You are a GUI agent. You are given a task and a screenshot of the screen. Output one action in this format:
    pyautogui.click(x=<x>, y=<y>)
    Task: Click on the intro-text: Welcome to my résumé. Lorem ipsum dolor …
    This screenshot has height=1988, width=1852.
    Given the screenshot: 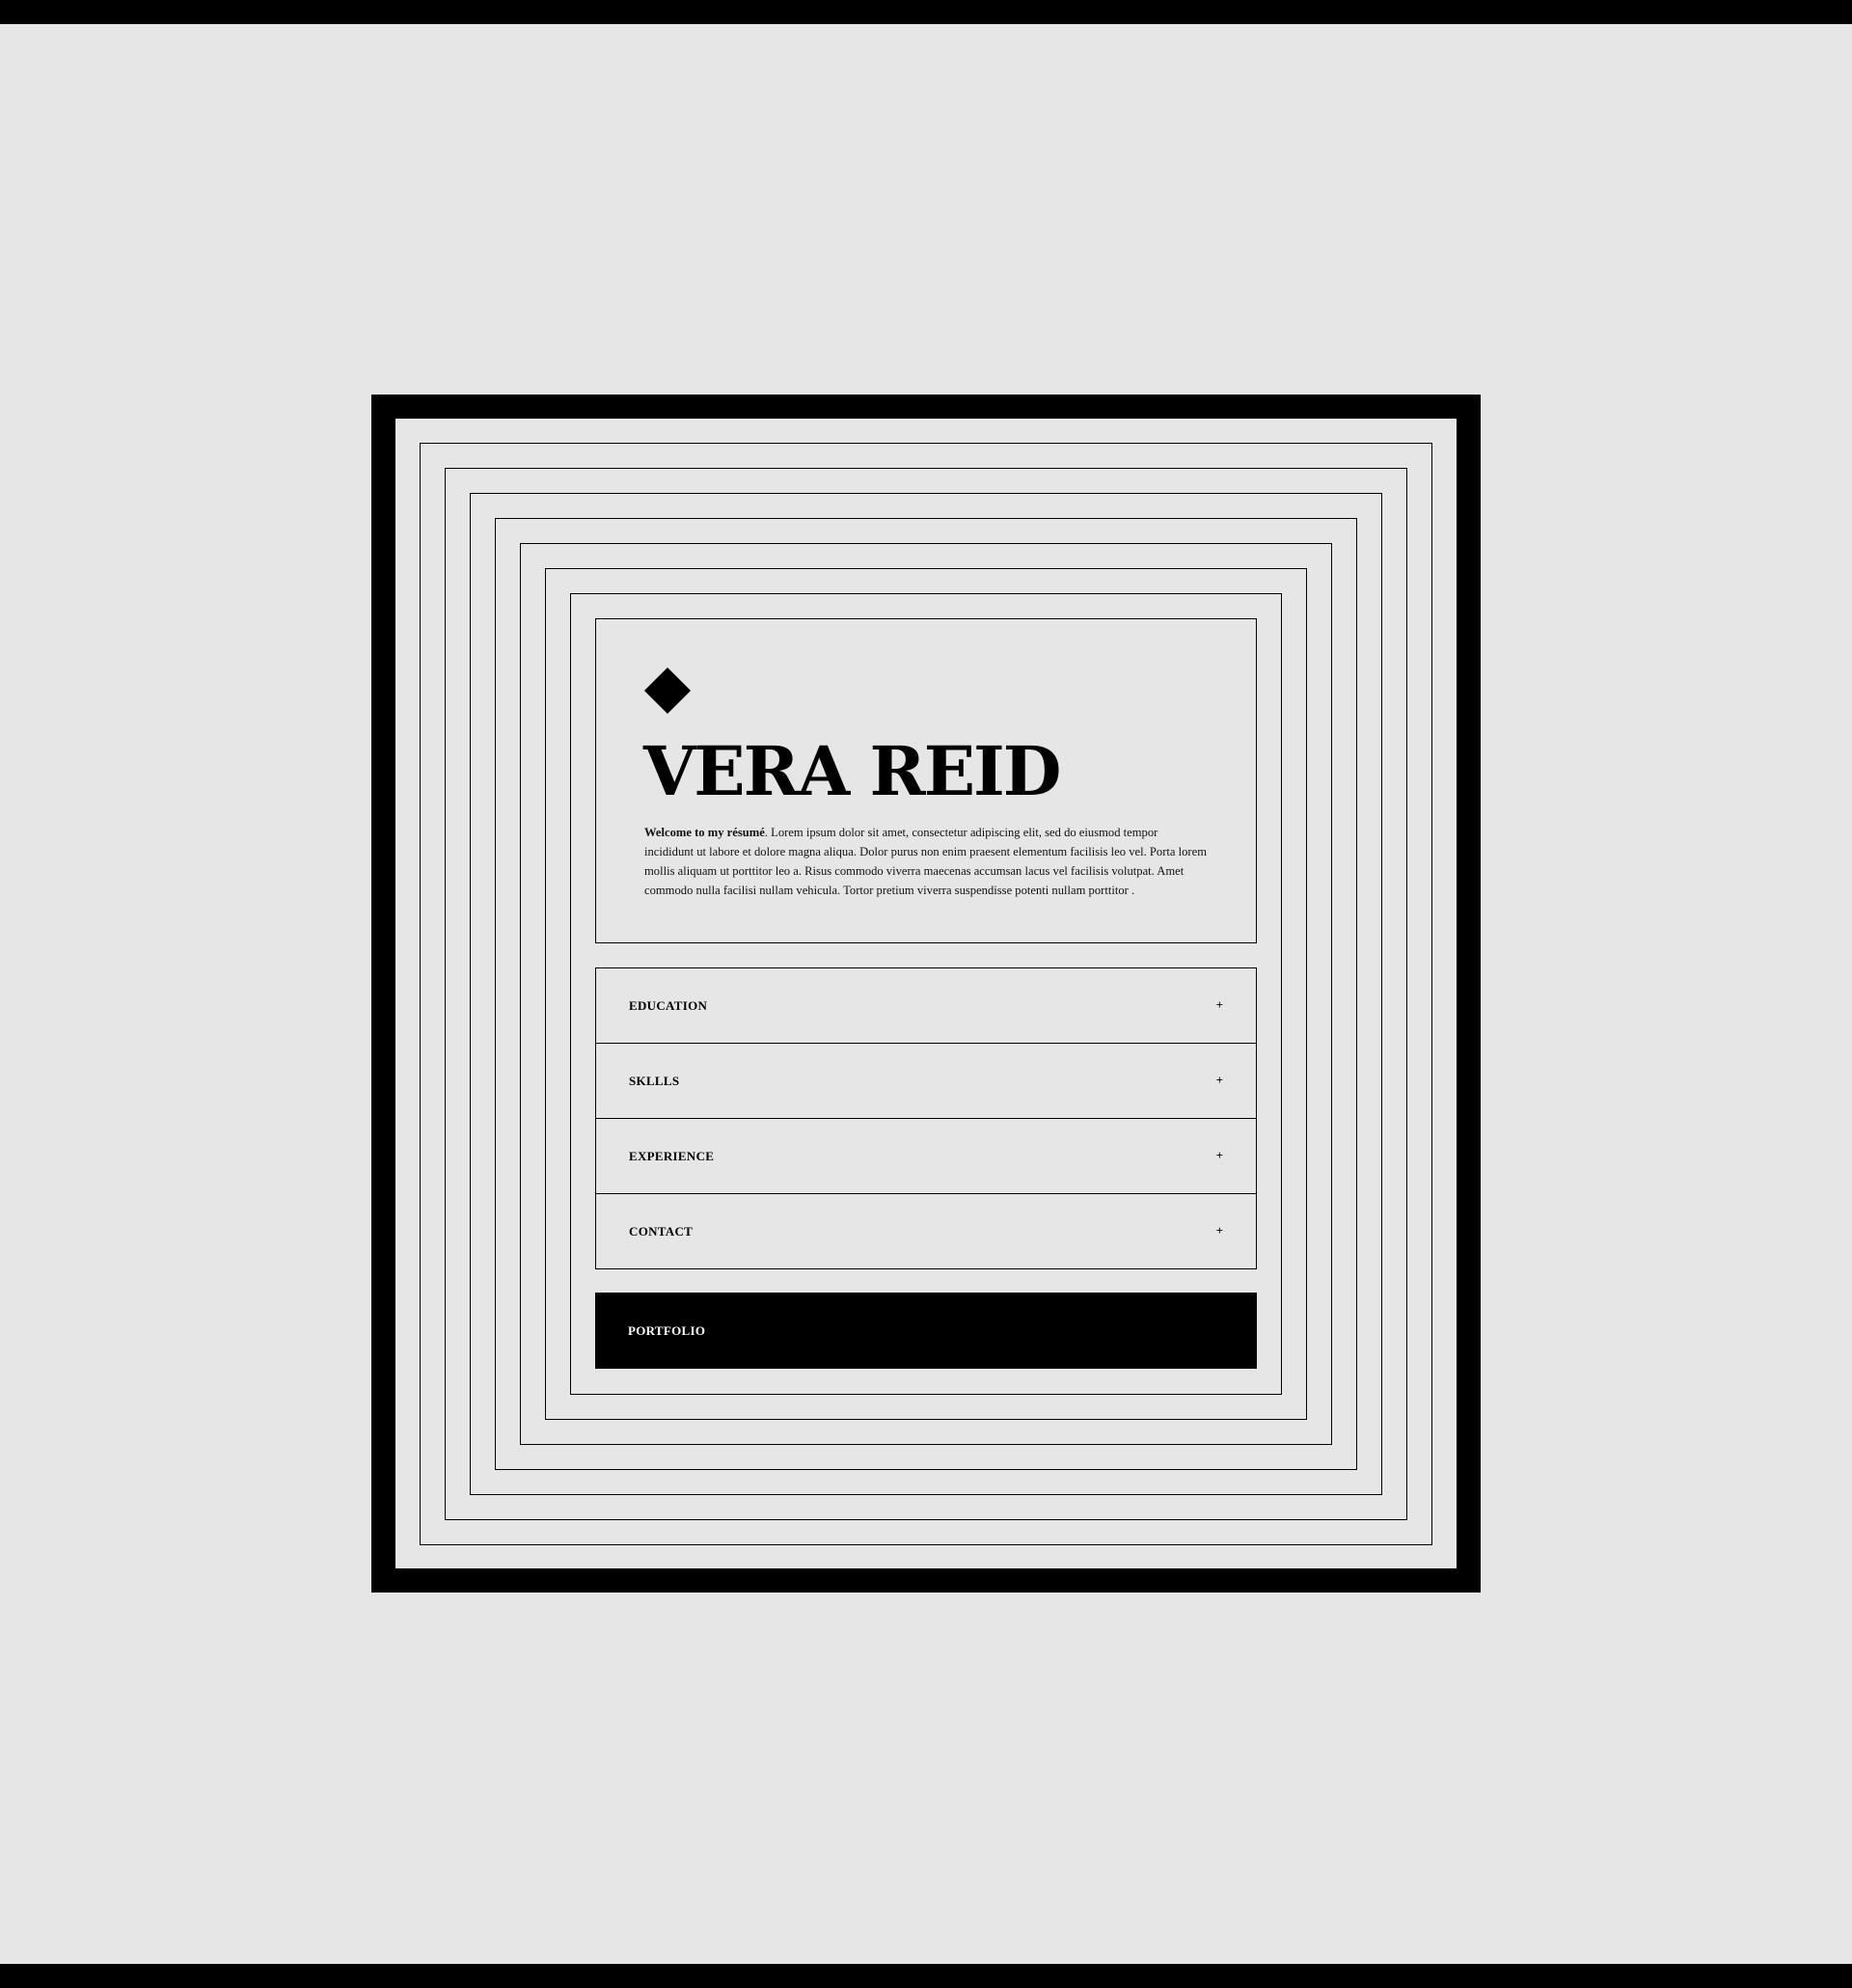 What is the action you would take?
    pyautogui.click(x=927, y=861)
    